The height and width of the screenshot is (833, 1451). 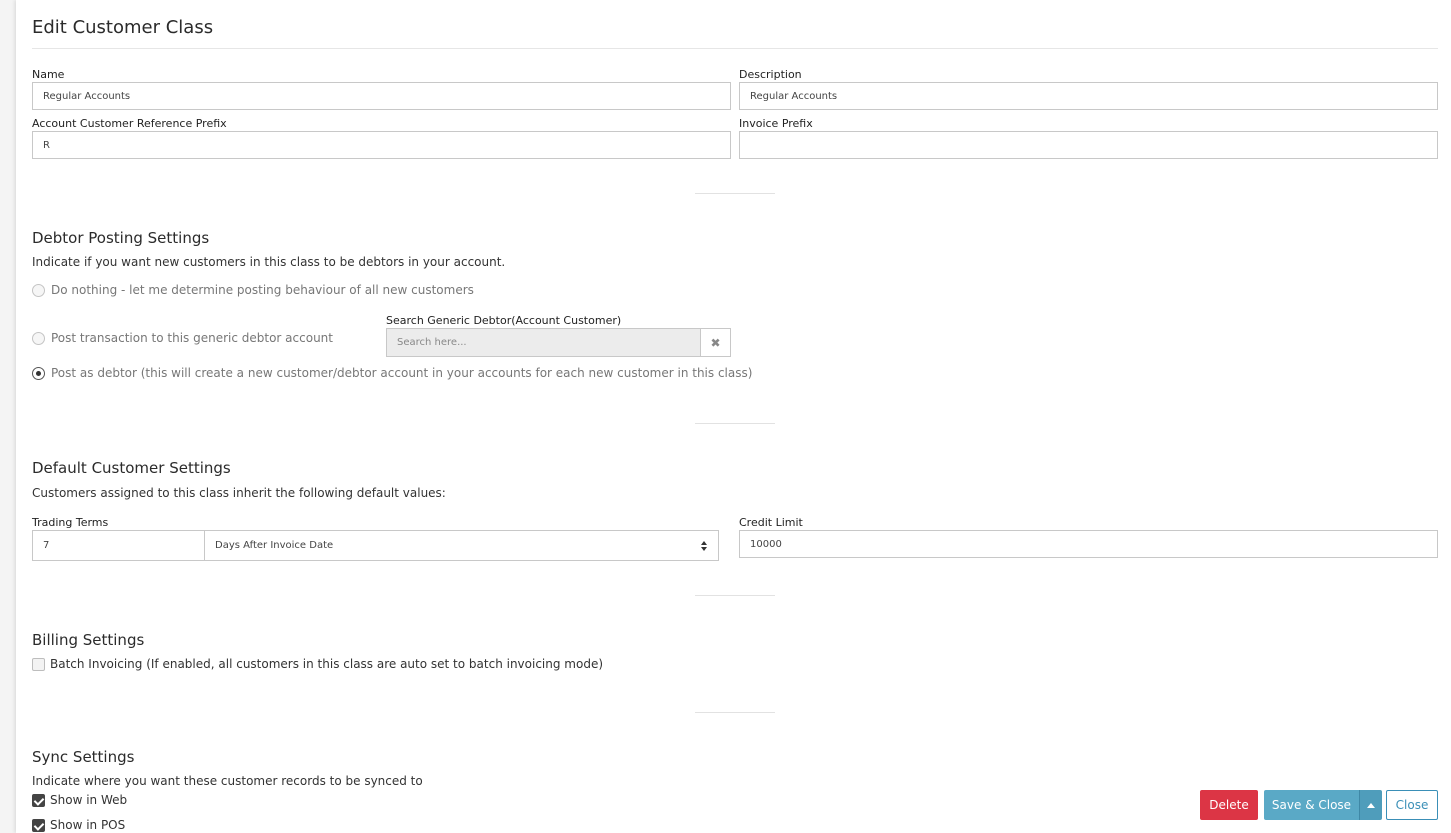 What do you see at coordinates (118, 545) in the screenshot?
I see `trading-terms-days-input: 7` at bounding box center [118, 545].